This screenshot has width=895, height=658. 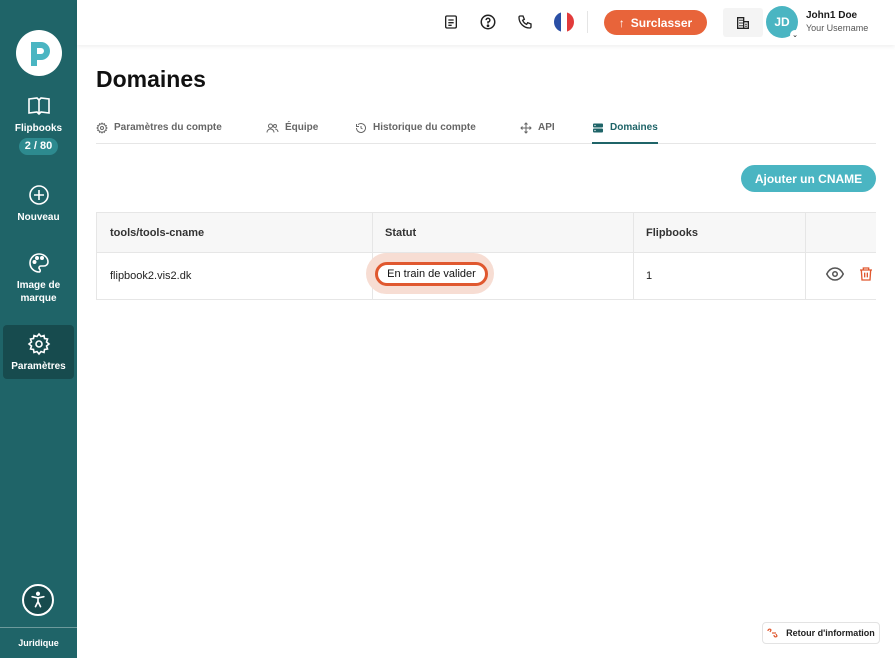 What do you see at coordinates (821, 633) in the screenshot?
I see `feedback-button: Retour d'information` at bounding box center [821, 633].